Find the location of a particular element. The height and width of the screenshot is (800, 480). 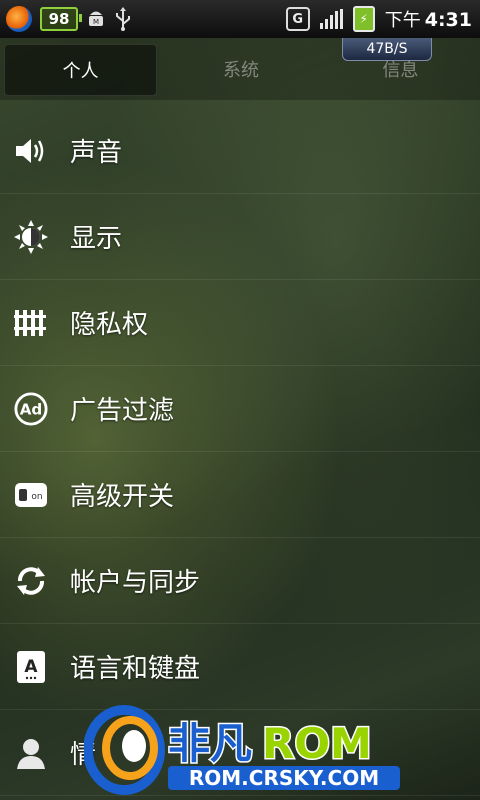

sync-icon is located at coordinates (31, 581).